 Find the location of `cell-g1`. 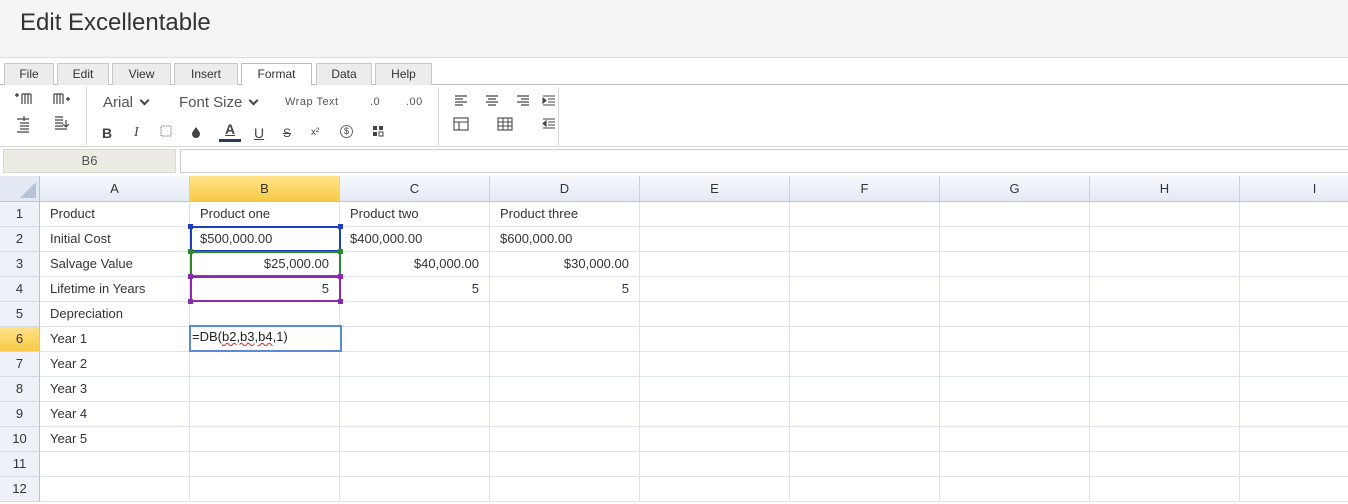

cell-g1 is located at coordinates (1015, 214).